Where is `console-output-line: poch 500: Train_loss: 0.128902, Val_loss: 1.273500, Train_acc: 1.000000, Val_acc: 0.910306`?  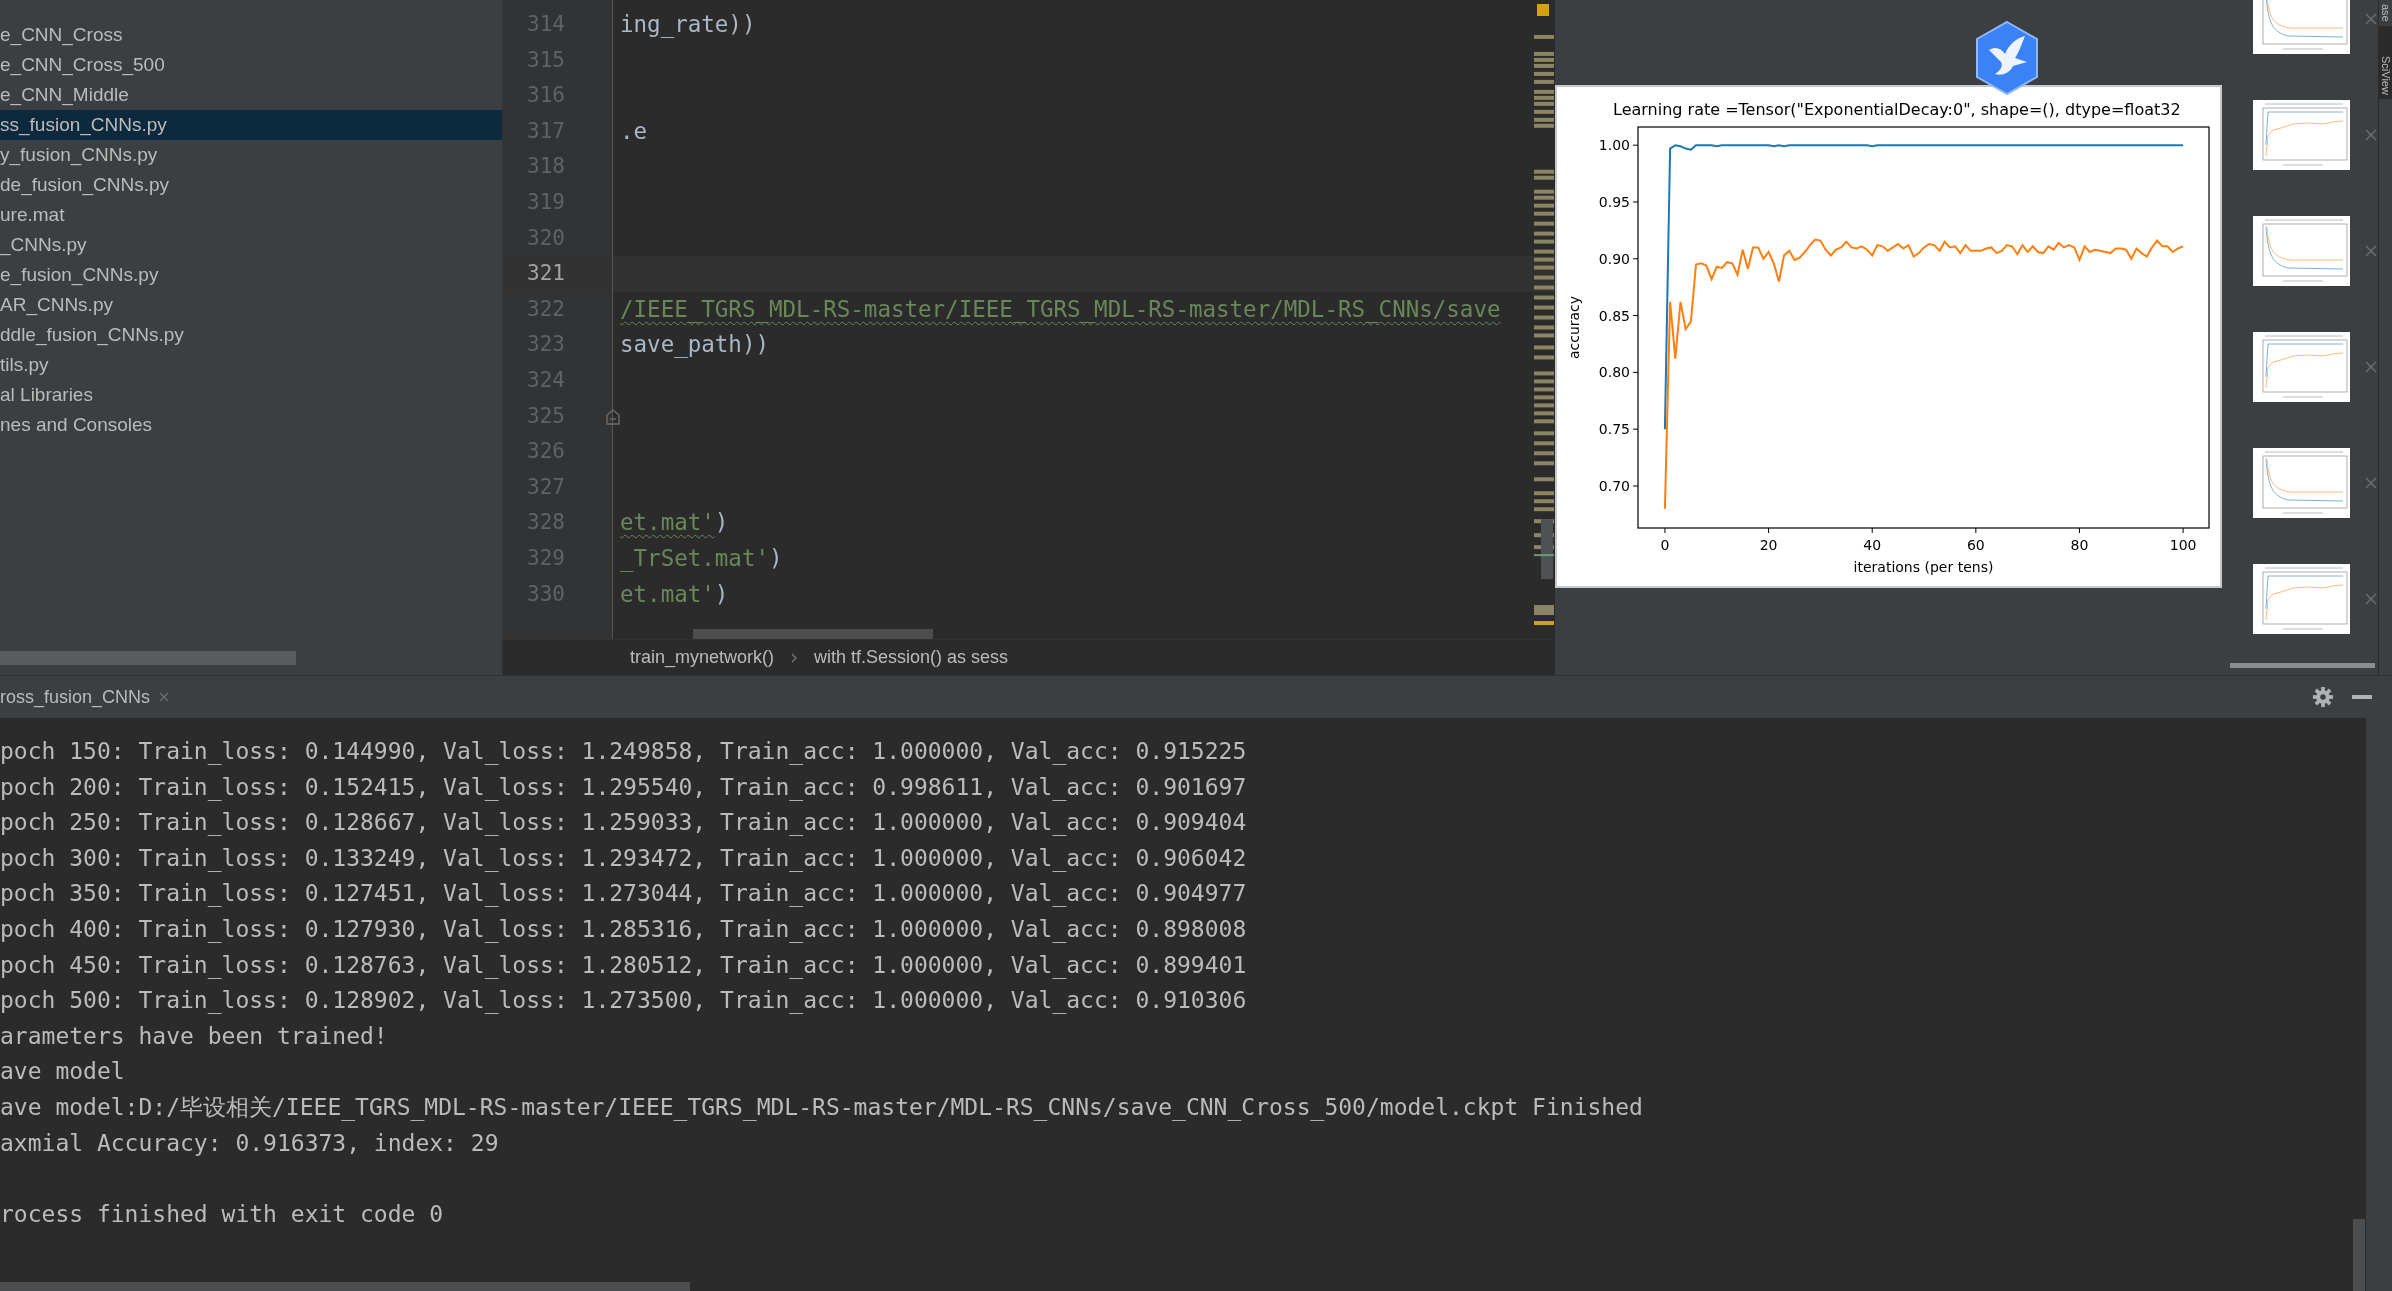
console-output-line: poch 500: Train_loss: 0.128902, Val_loss: 1.273500, Train_acc: 1.000000, Val_acc: 0.910306 is located at coordinates (623, 1000).